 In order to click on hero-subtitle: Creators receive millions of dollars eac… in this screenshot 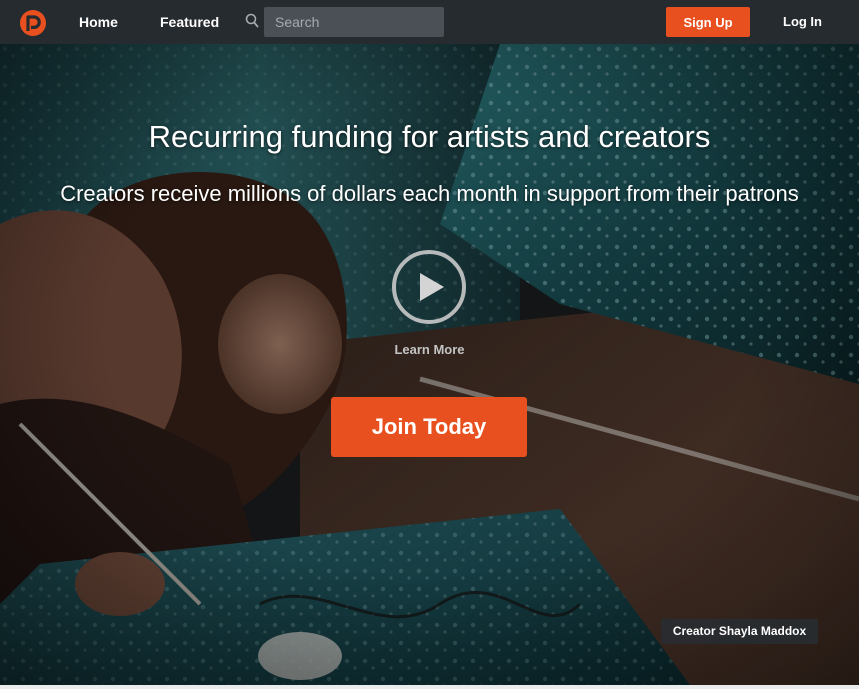, I will do `click(429, 193)`.